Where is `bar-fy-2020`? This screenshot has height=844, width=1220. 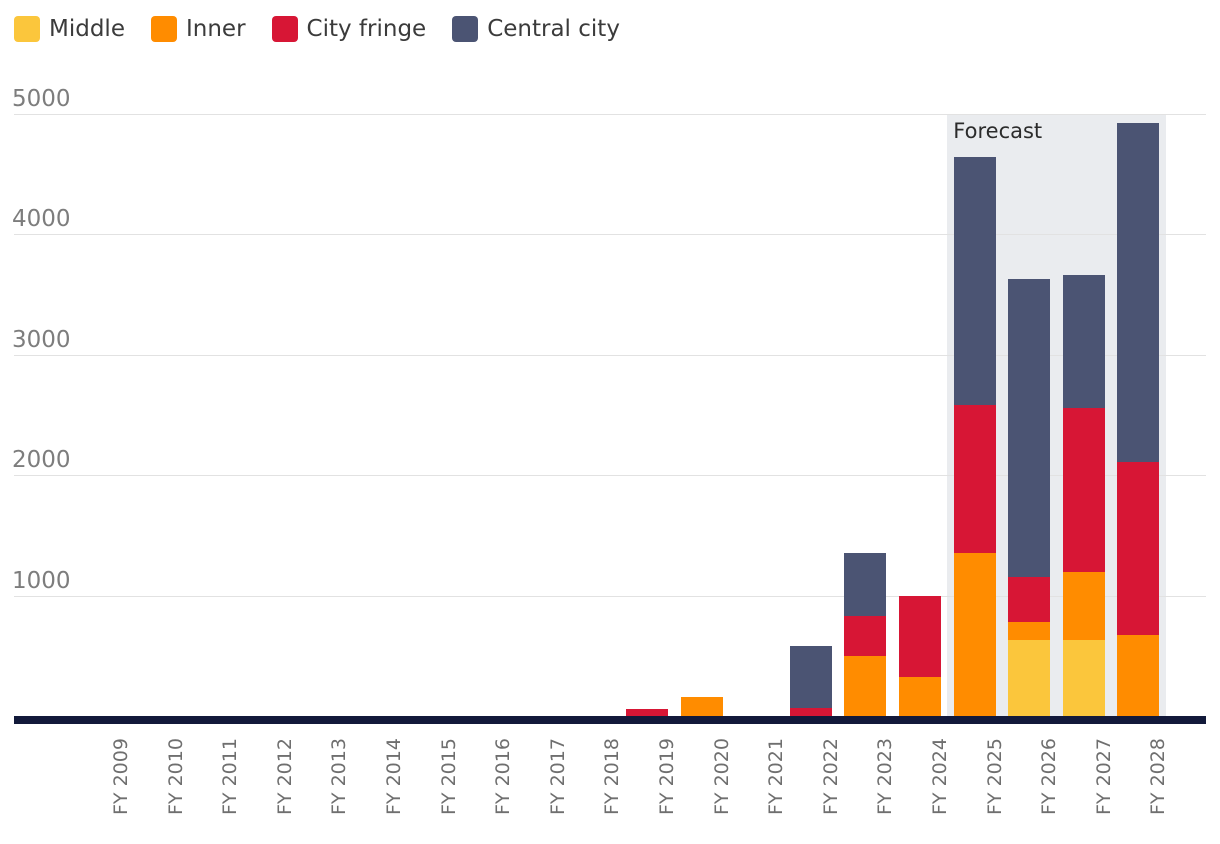 bar-fy-2020 is located at coordinates (701, 706).